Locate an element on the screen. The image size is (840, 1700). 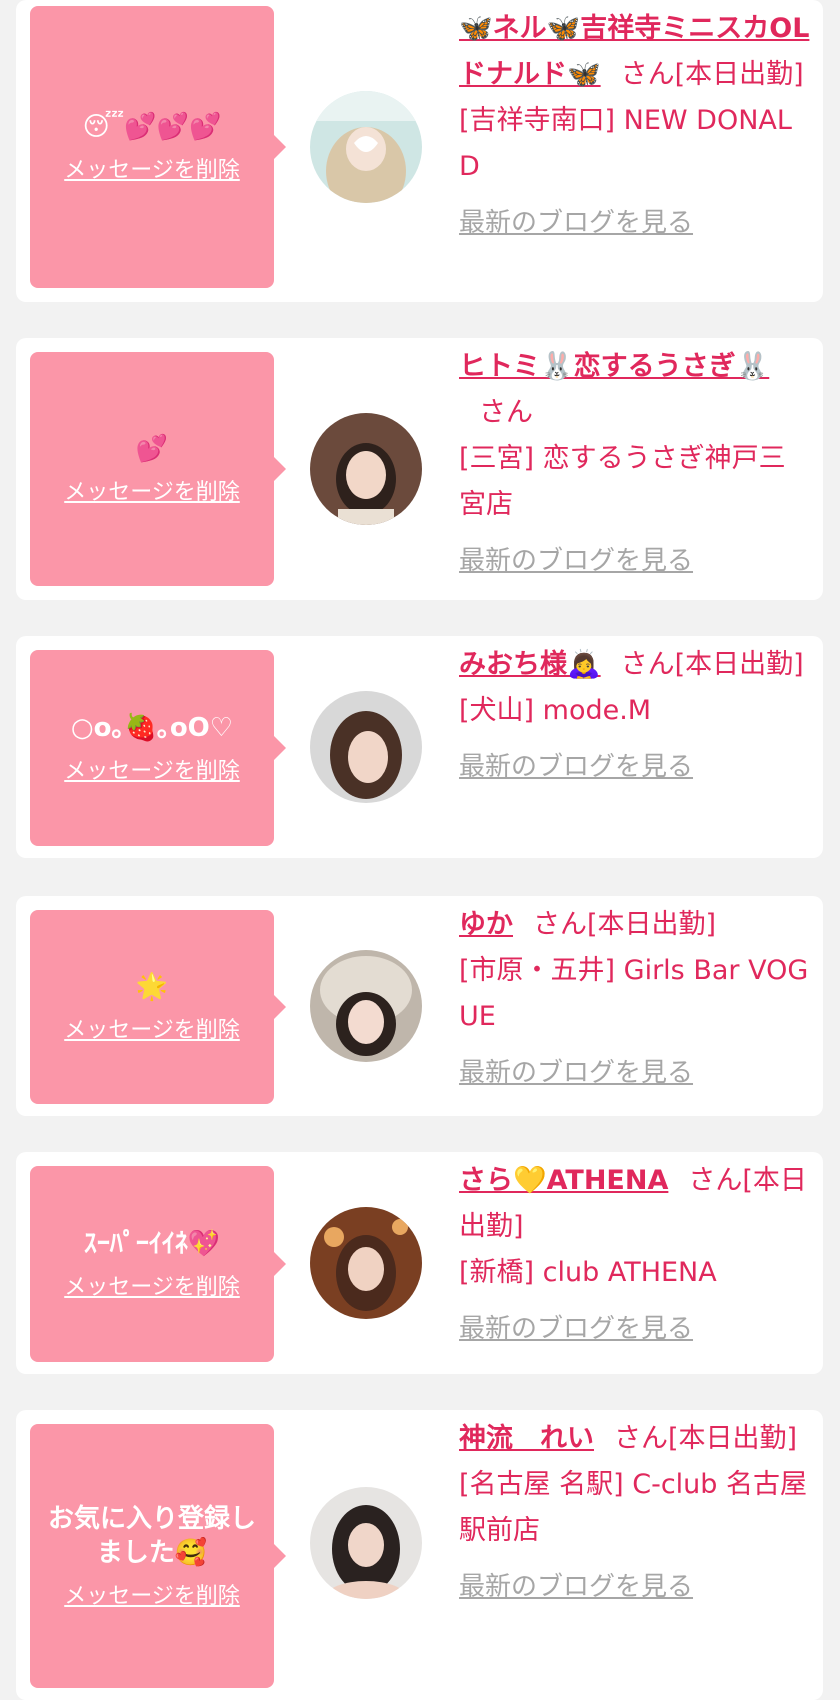
message-text: ○o｡🍓｡oO♡ is located at coordinates (152, 728).